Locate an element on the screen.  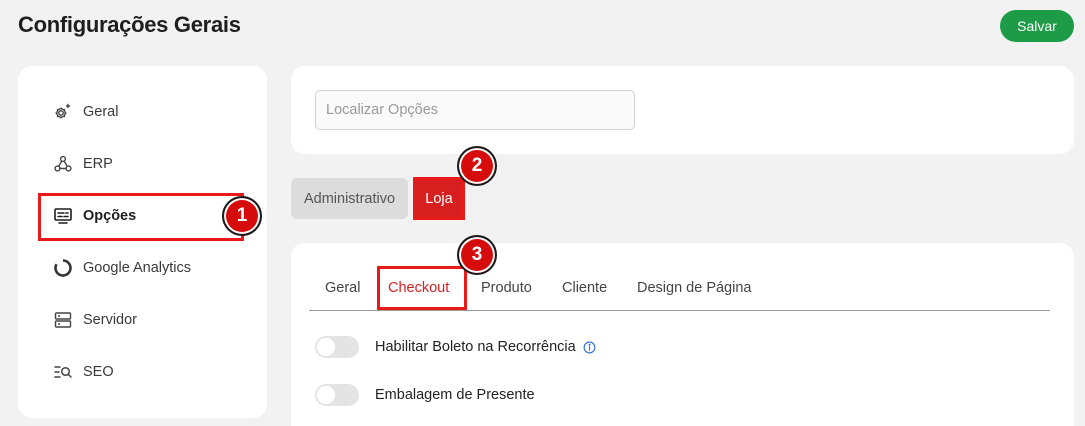
highlight-box-opcoes is located at coordinates (141, 217).